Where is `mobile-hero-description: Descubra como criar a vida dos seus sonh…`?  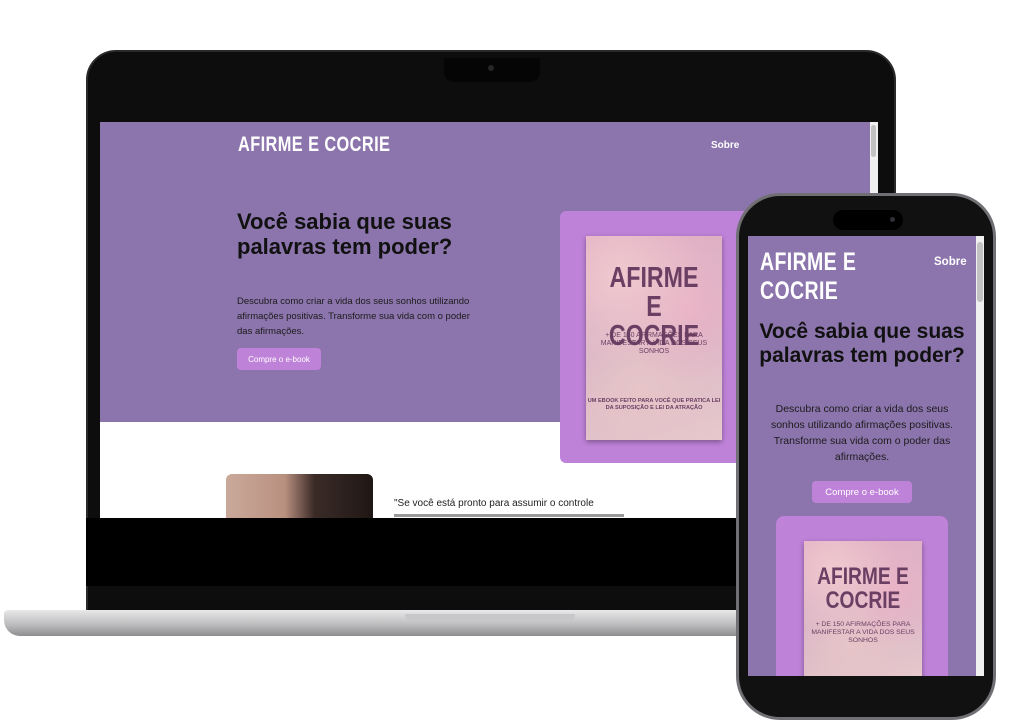
mobile-hero-description: Descubra como criar a vida dos seus sonh… is located at coordinates (862, 433).